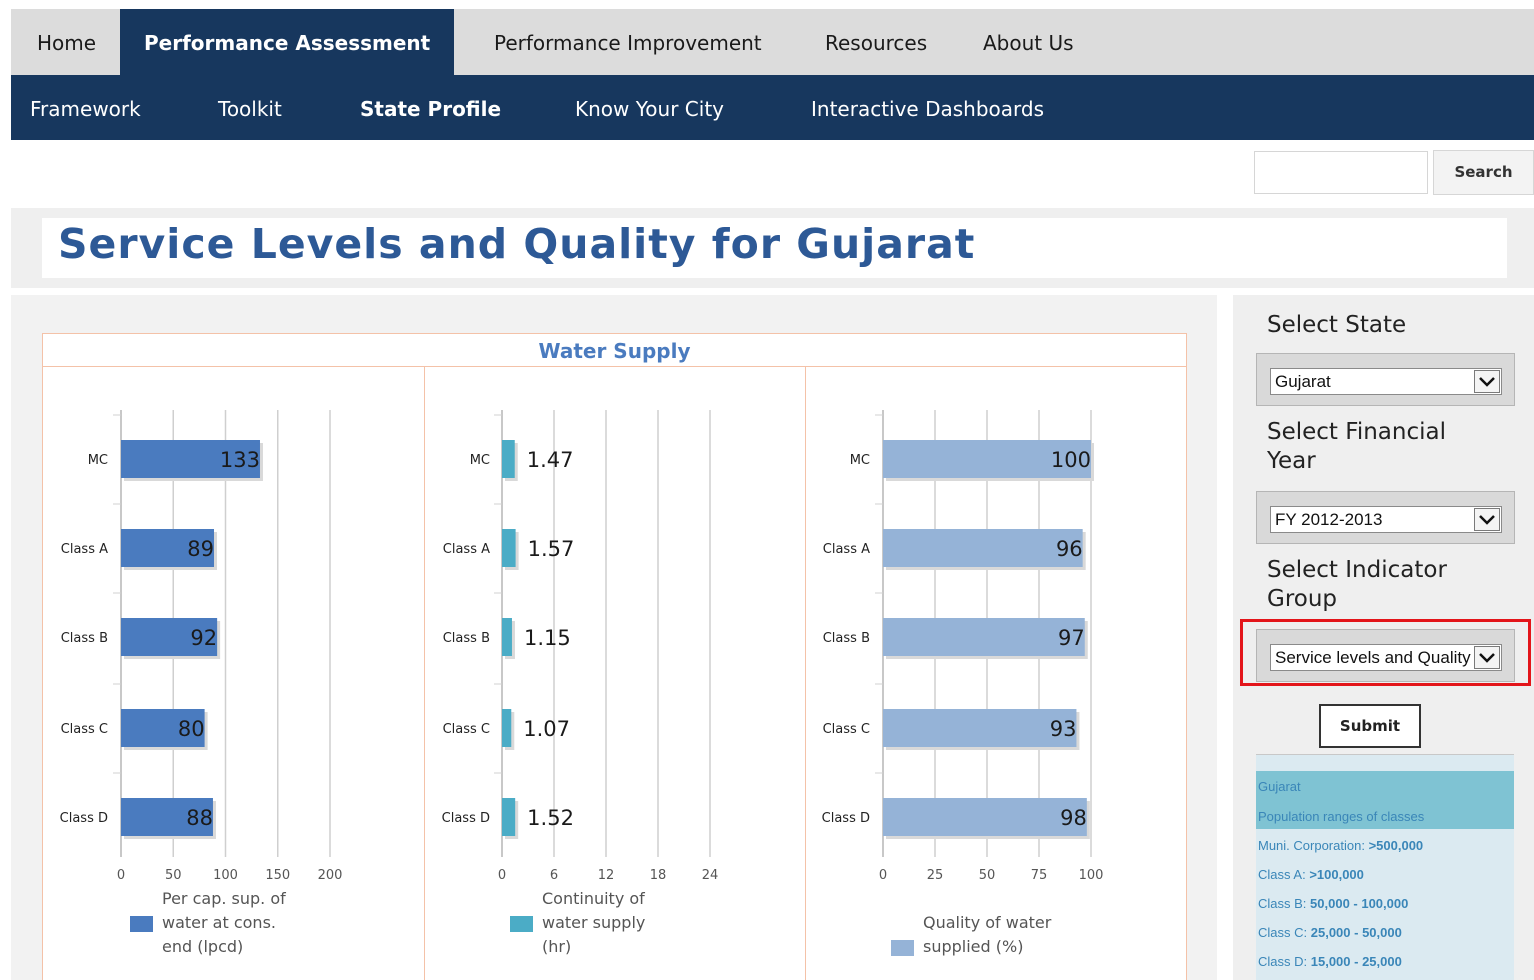  I want to click on chart-section-title: Water Supply, so click(614, 350).